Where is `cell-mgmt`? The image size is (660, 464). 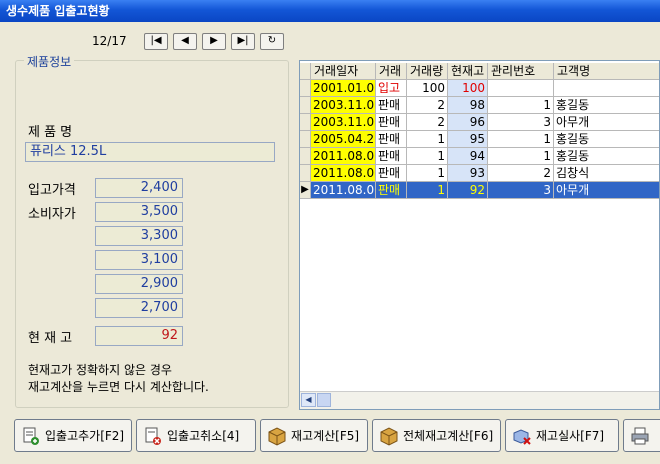 cell-mgmt is located at coordinates (521, 88).